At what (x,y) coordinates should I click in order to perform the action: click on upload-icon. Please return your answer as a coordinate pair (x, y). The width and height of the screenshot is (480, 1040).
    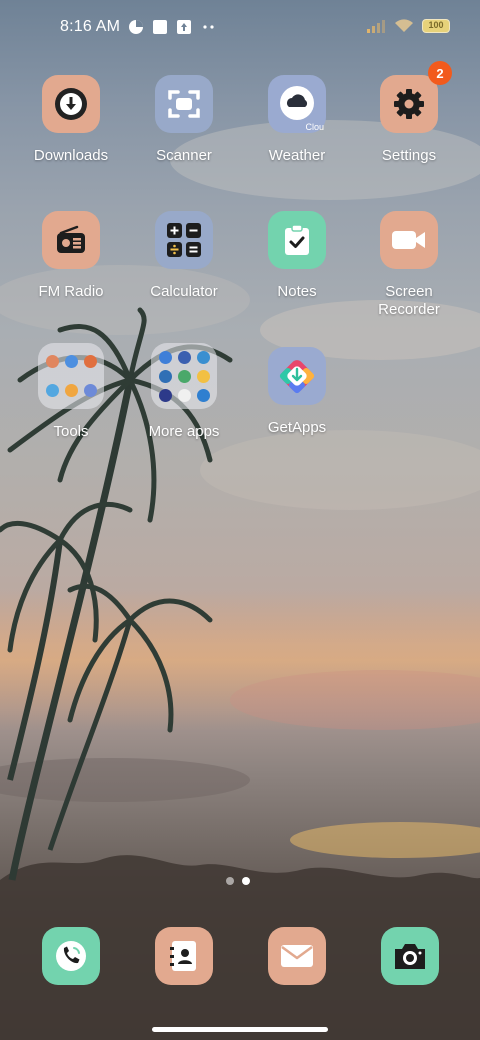
    Looking at the image, I should click on (184, 27).